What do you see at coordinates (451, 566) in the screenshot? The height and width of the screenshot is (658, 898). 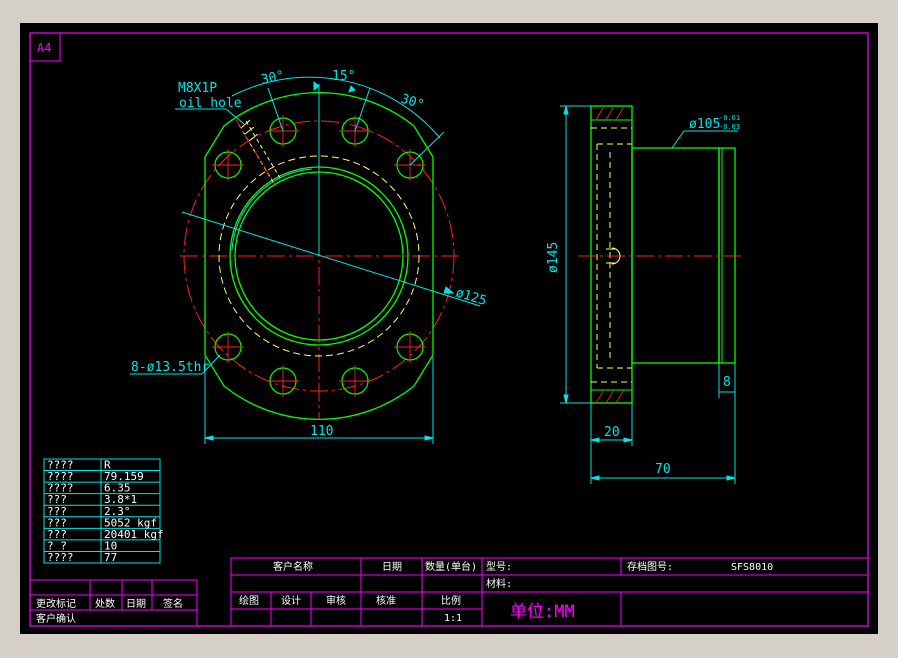 I see `tb-quantity: 数量(单台)` at bounding box center [451, 566].